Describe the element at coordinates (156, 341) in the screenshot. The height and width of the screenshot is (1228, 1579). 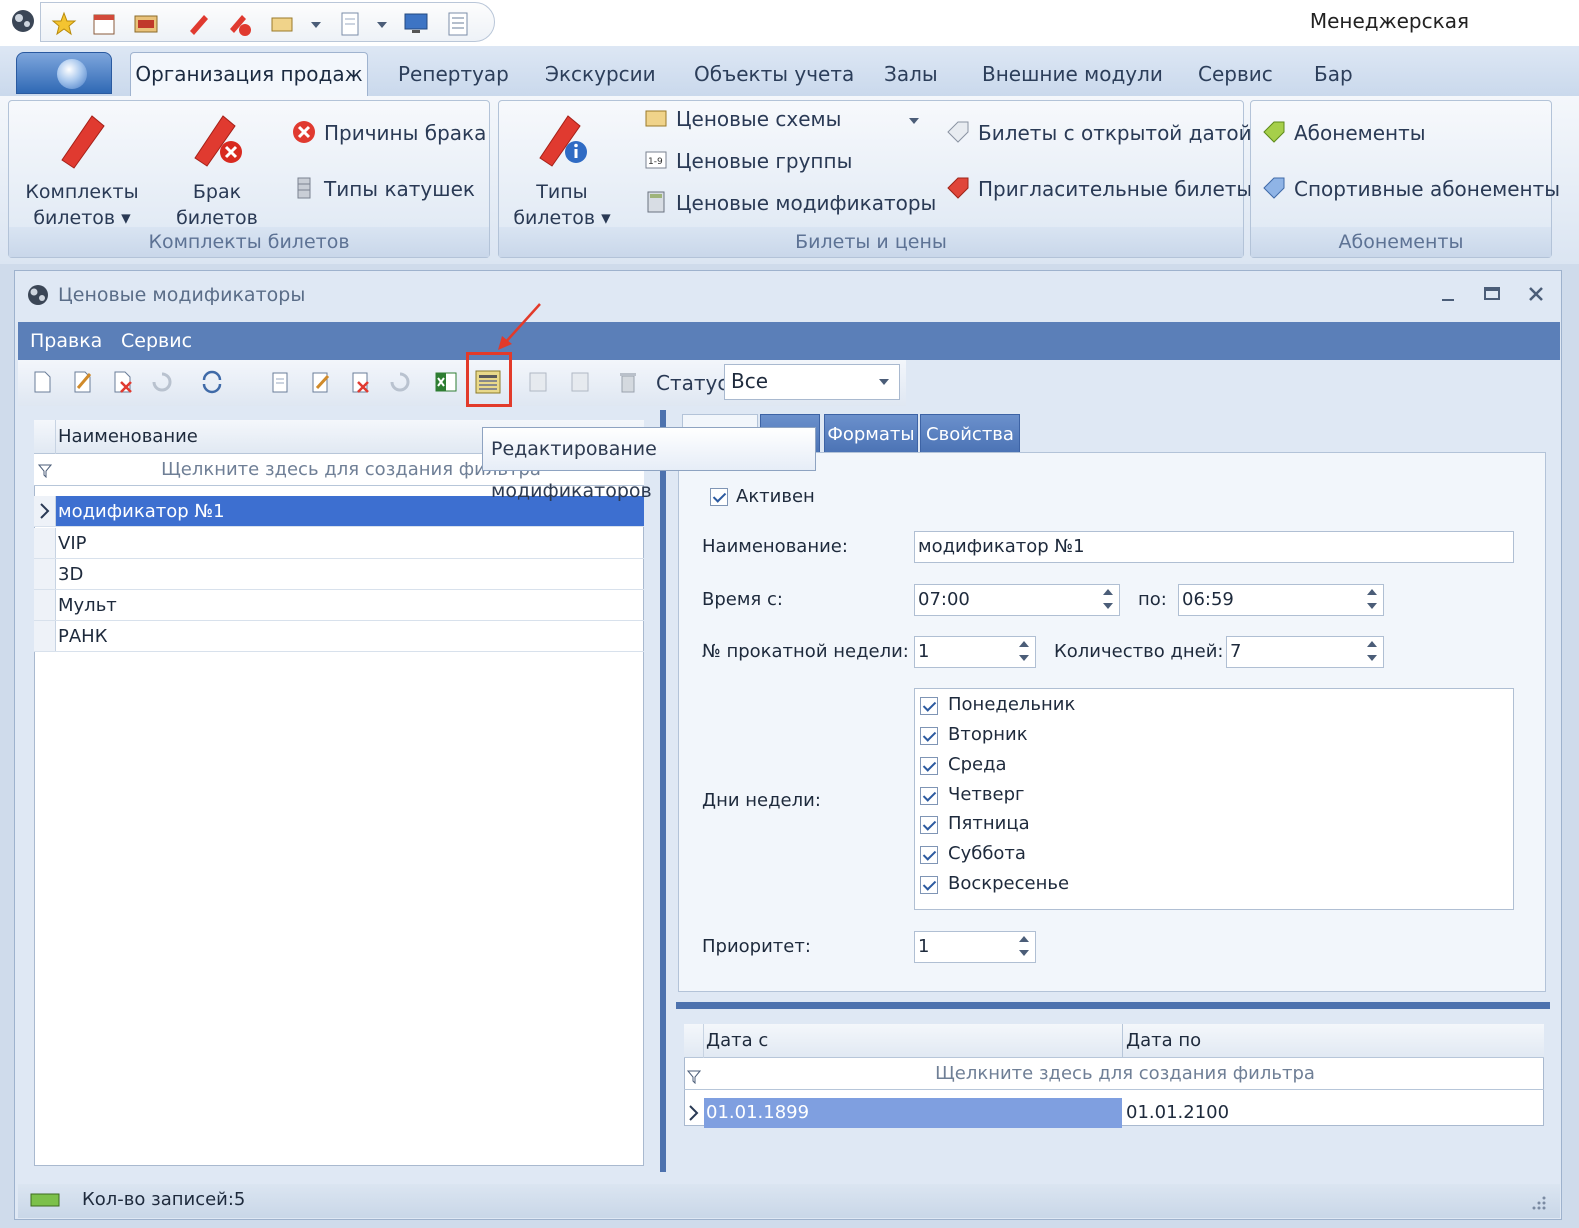
I see `menu-servis: Сервис` at that location.